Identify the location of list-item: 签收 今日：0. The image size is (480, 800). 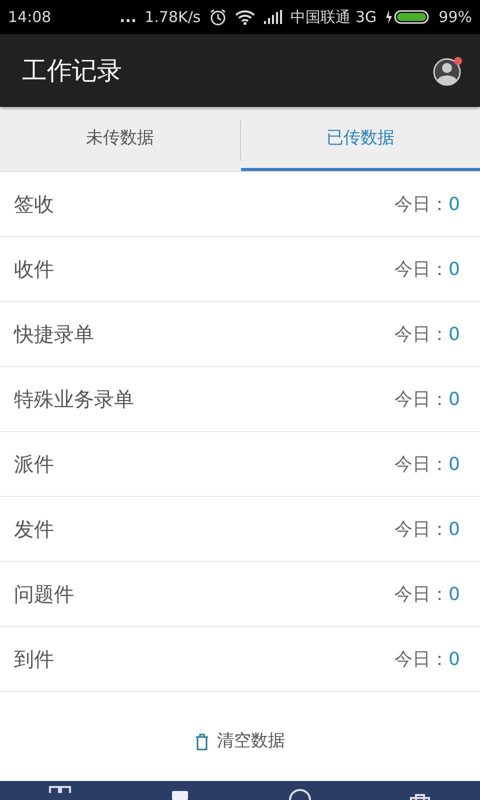
(240, 204).